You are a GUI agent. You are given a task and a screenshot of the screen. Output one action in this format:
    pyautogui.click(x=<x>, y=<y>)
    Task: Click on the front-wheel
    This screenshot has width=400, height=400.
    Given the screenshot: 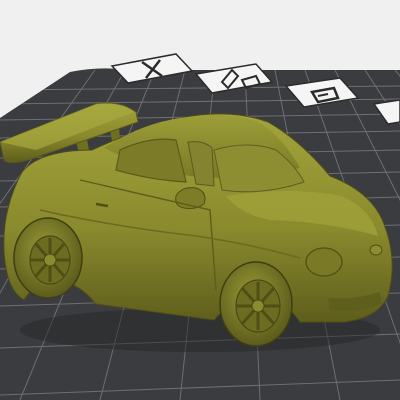 What is the action you would take?
    pyautogui.click(x=256, y=304)
    